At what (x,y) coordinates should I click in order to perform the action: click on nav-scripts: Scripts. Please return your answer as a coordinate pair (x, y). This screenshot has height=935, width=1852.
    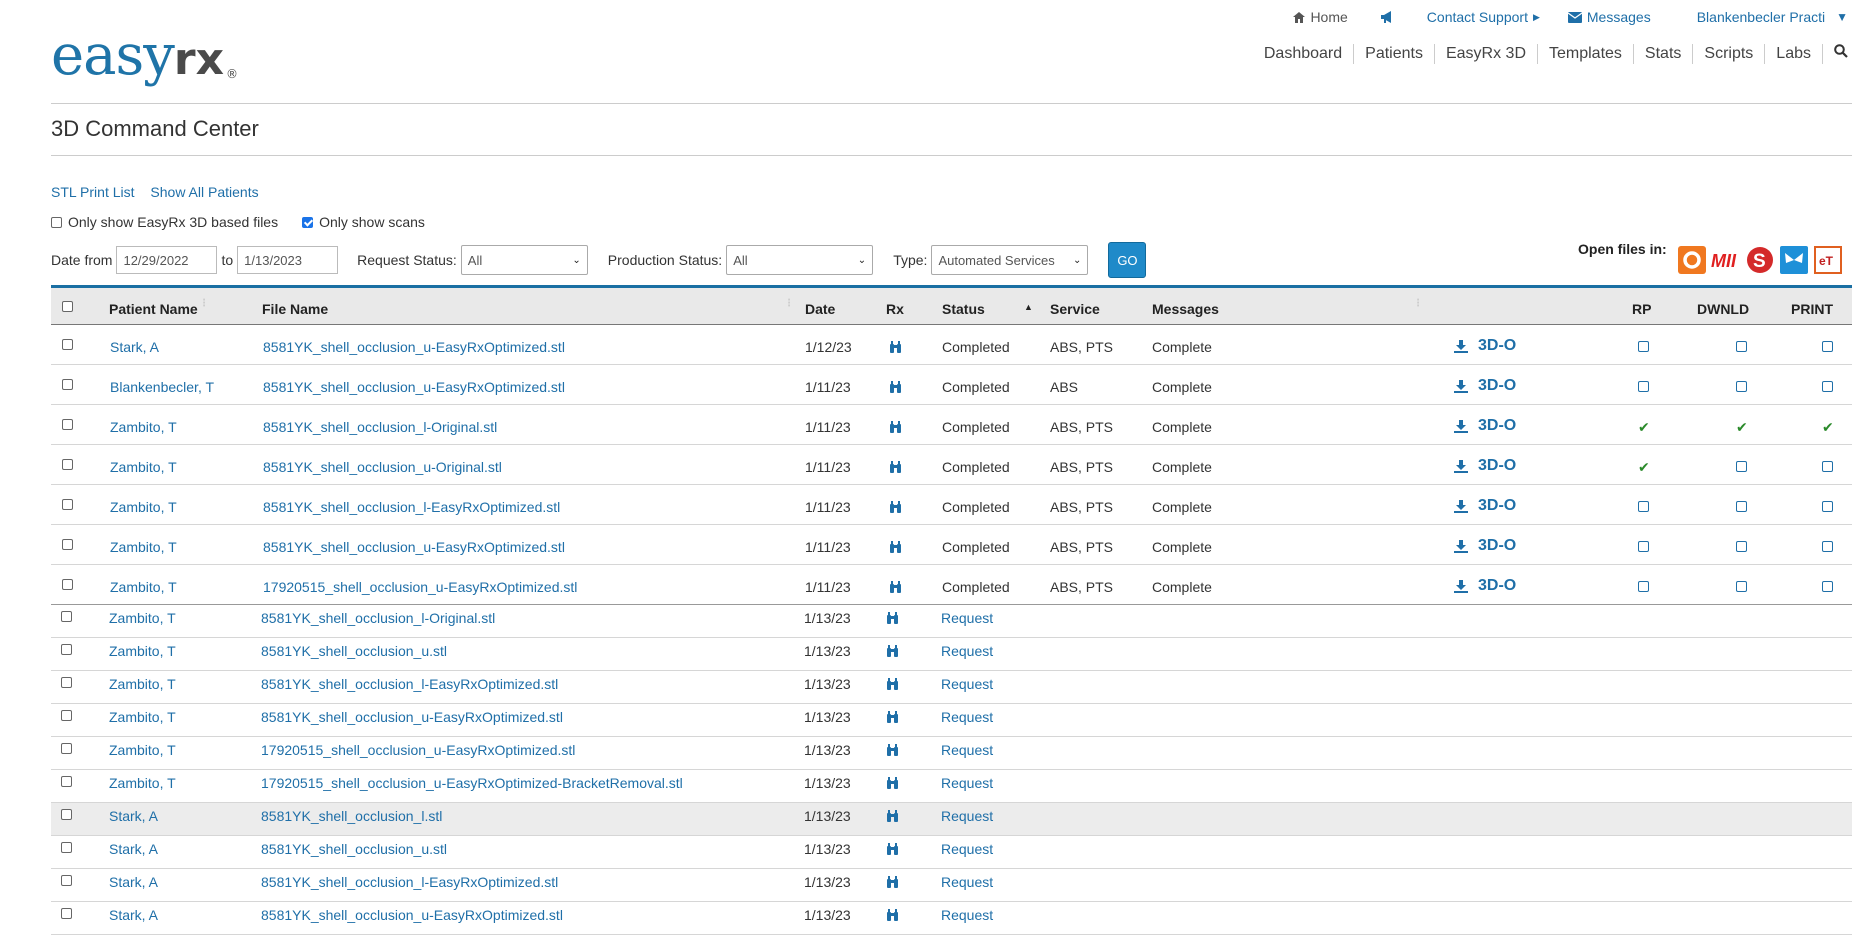
    Looking at the image, I should click on (1728, 54).